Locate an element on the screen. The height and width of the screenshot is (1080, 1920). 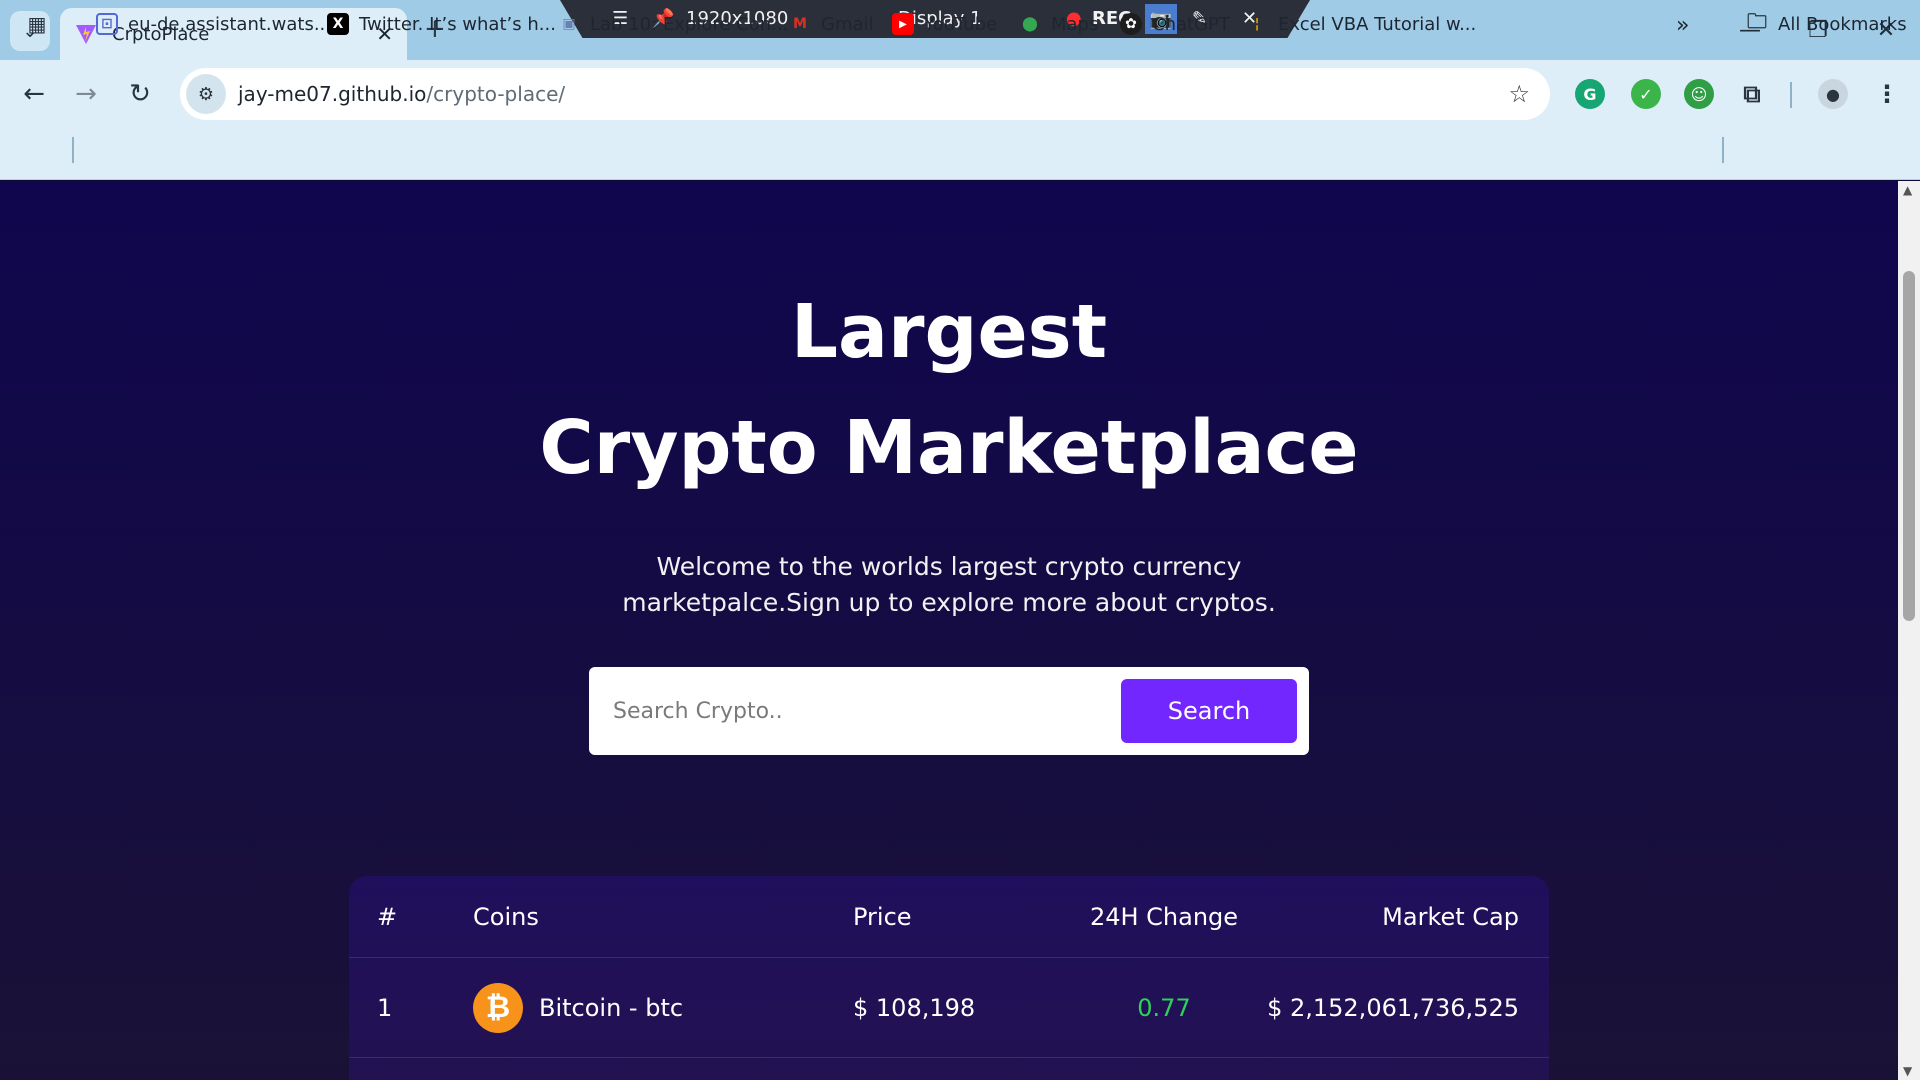
coin-24h-change: 0.77 is located at coordinates (1164, 1007).